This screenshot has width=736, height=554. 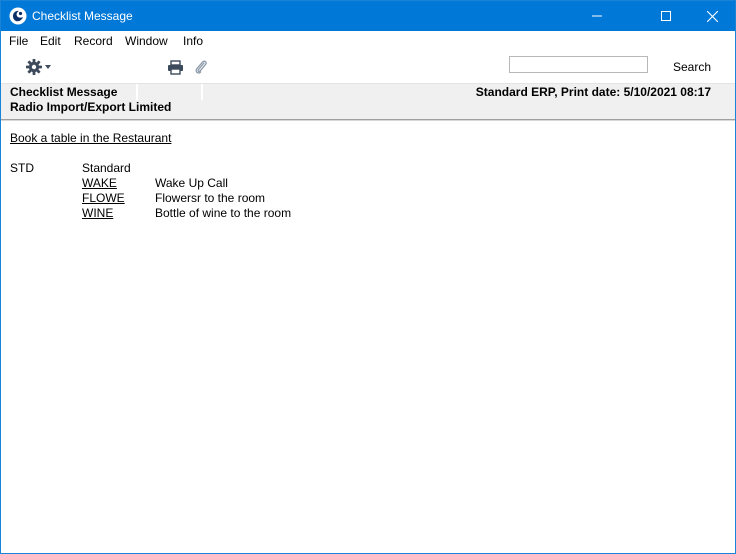 What do you see at coordinates (82, 16) in the screenshot?
I see `window-title: Checklist Message` at bounding box center [82, 16].